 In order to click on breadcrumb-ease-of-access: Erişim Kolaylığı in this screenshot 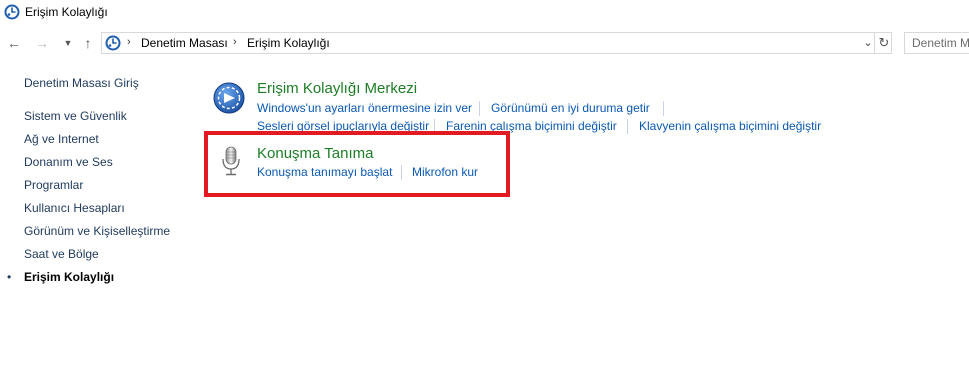, I will do `click(288, 43)`.